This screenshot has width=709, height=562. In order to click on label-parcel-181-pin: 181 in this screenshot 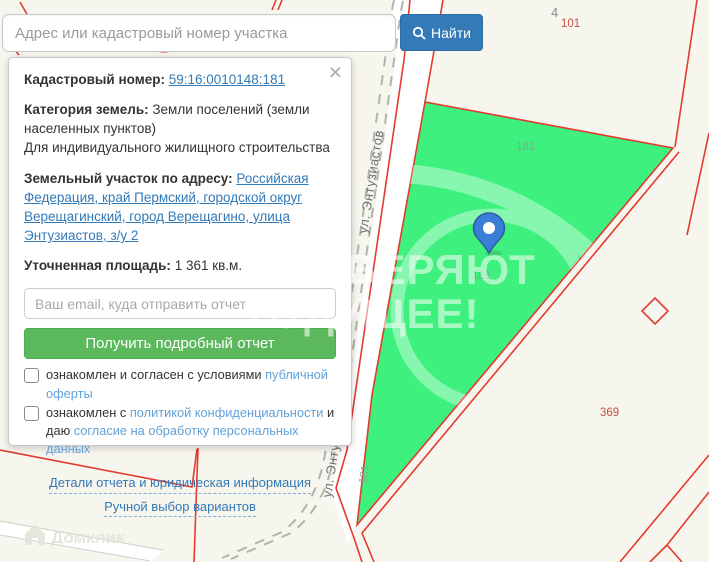, I will do `click(481, 276)`.